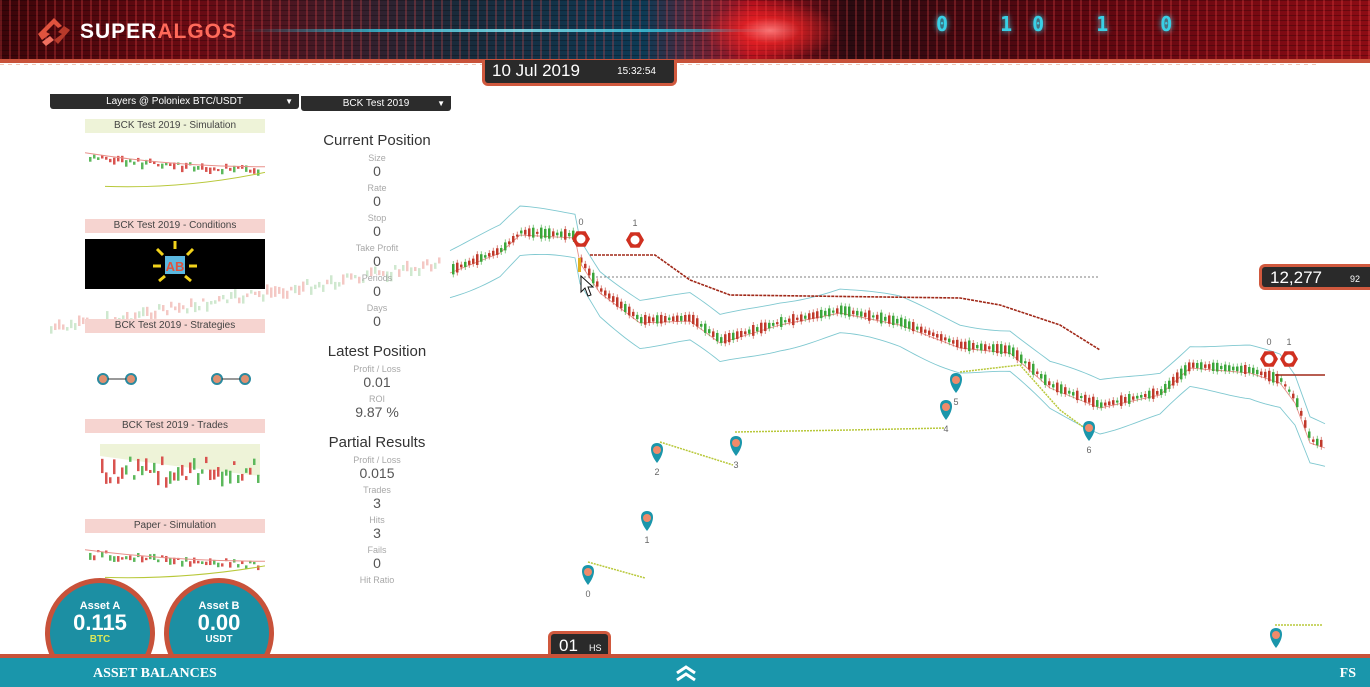 The image size is (1370, 687). I want to click on trade-pin-icon: 6, so click(1089, 438).